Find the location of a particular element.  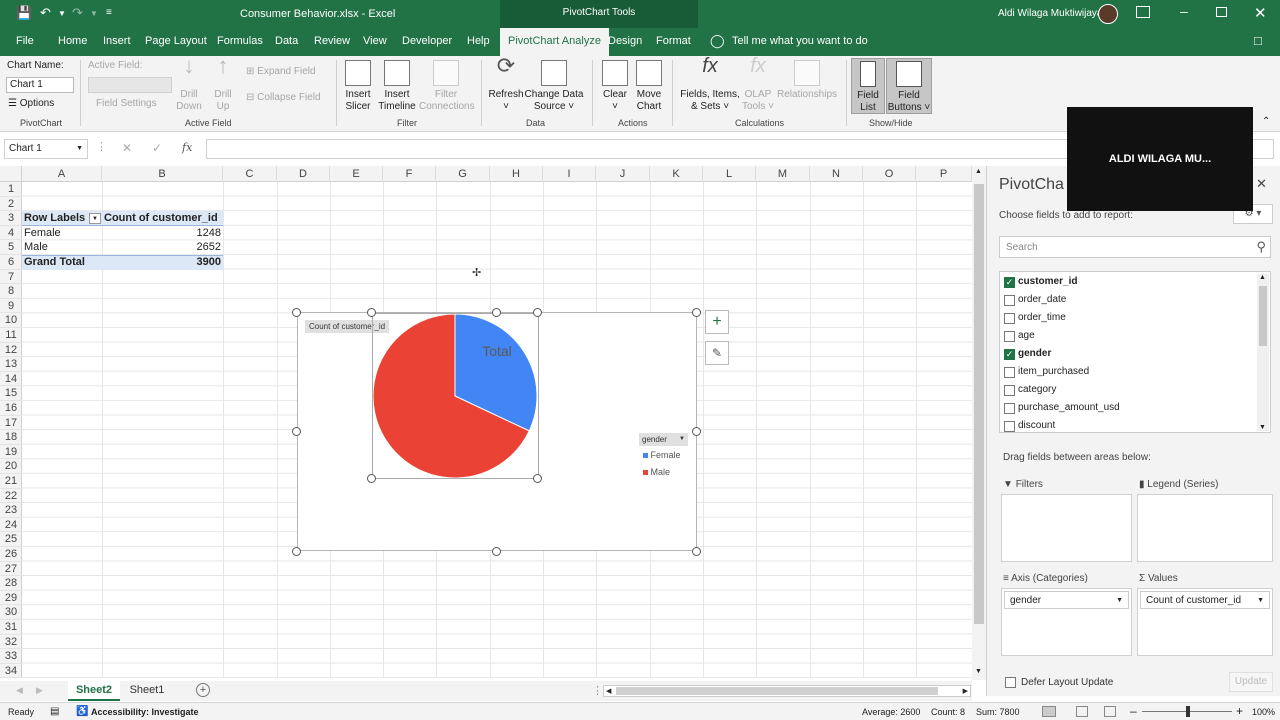

undo-dropdown-icon: ▼ is located at coordinates (62, 13).